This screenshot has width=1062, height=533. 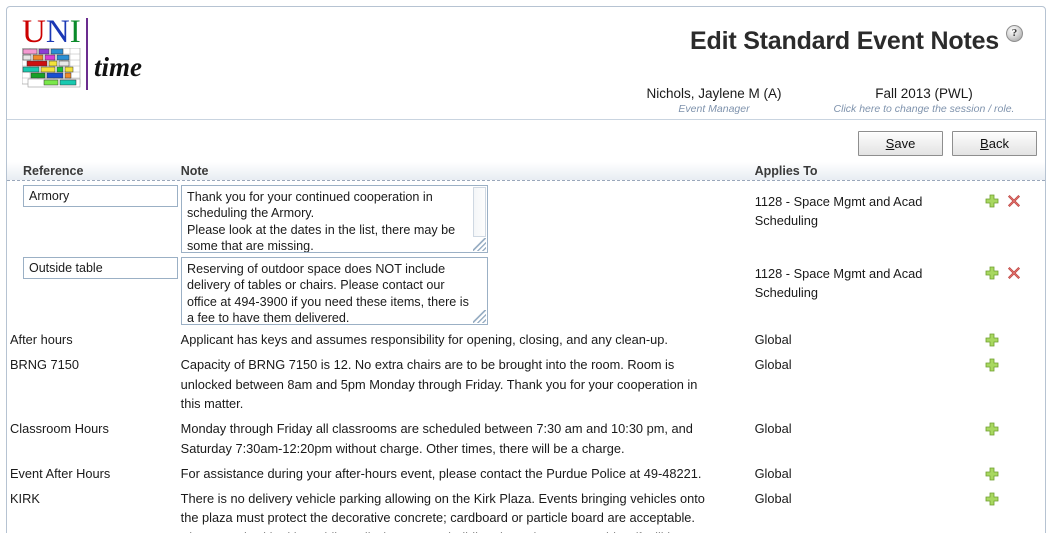 I want to click on user-role: Event Manager, so click(x=714, y=109).